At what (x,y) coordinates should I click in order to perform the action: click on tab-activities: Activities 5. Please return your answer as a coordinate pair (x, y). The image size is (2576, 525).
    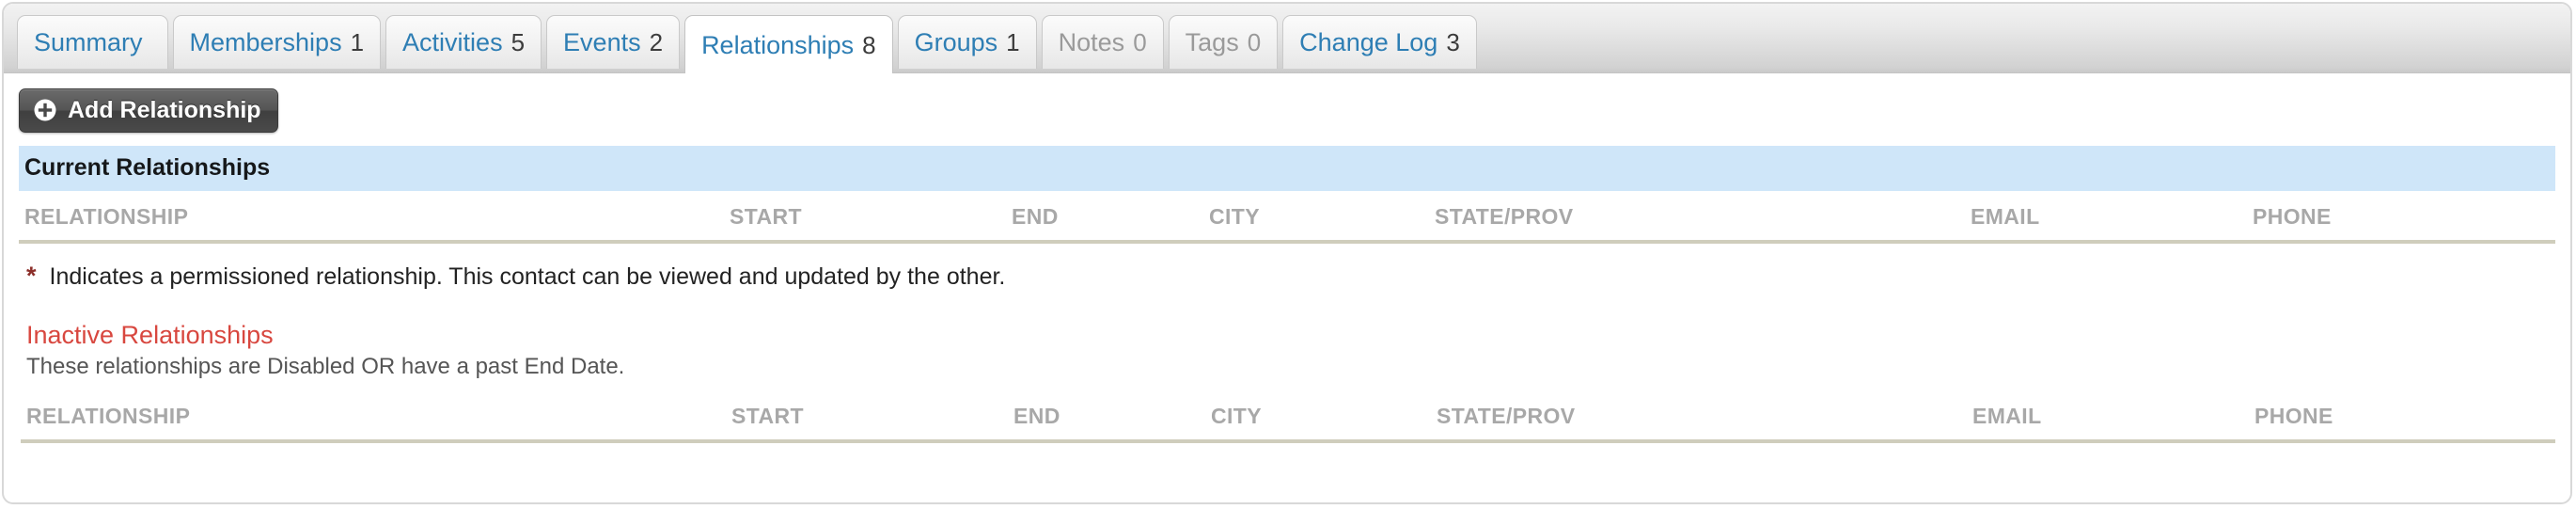
    Looking at the image, I should click on (464, 42).